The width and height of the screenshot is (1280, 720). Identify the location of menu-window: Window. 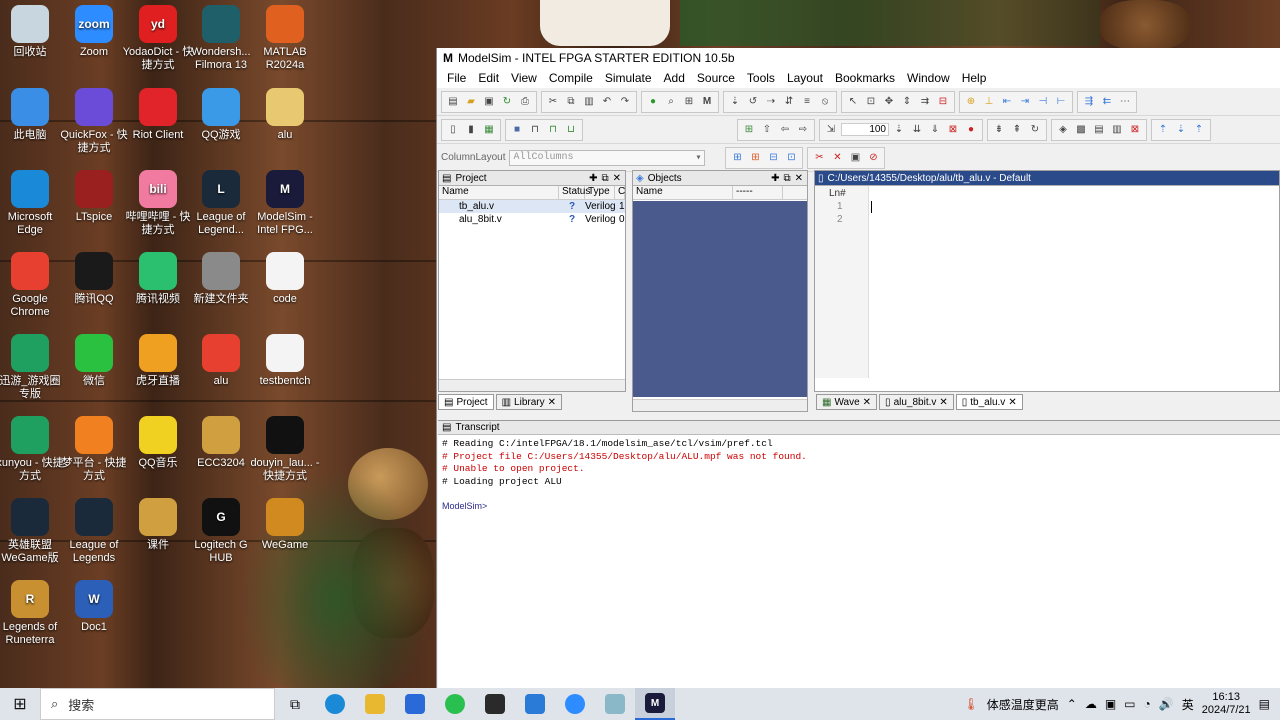
(928, 78).